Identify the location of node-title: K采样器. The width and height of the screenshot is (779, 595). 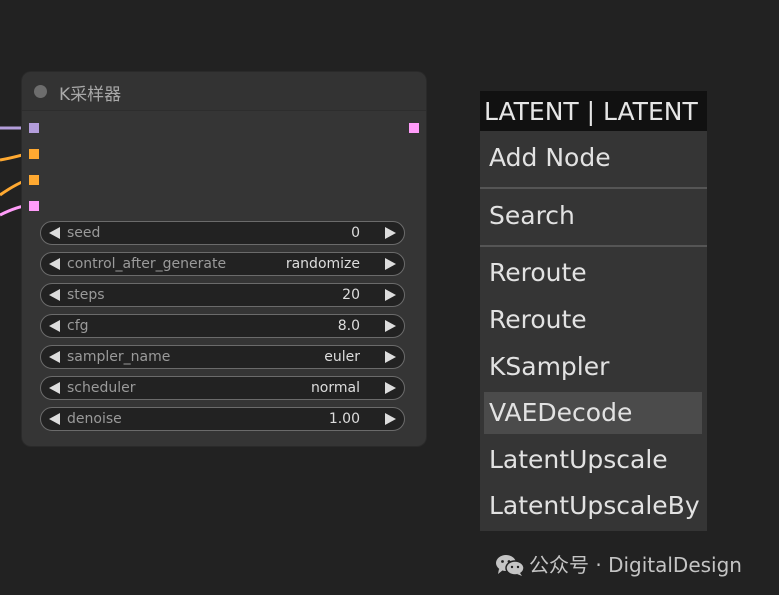
(90, 95).